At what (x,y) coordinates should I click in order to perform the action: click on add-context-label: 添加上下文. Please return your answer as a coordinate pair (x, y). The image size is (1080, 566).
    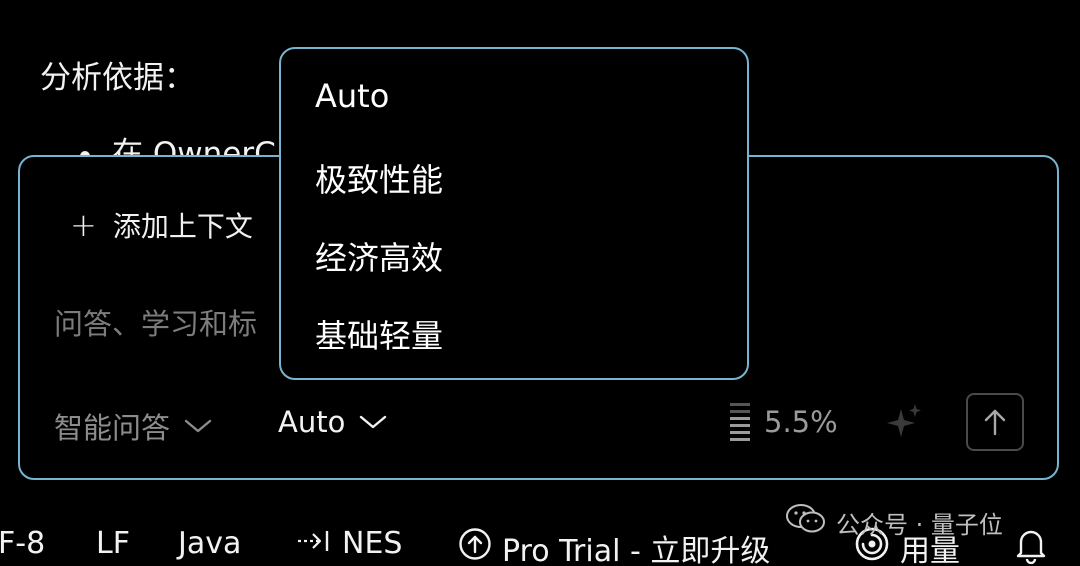
    Looking at the image, I should click on (182, 226).